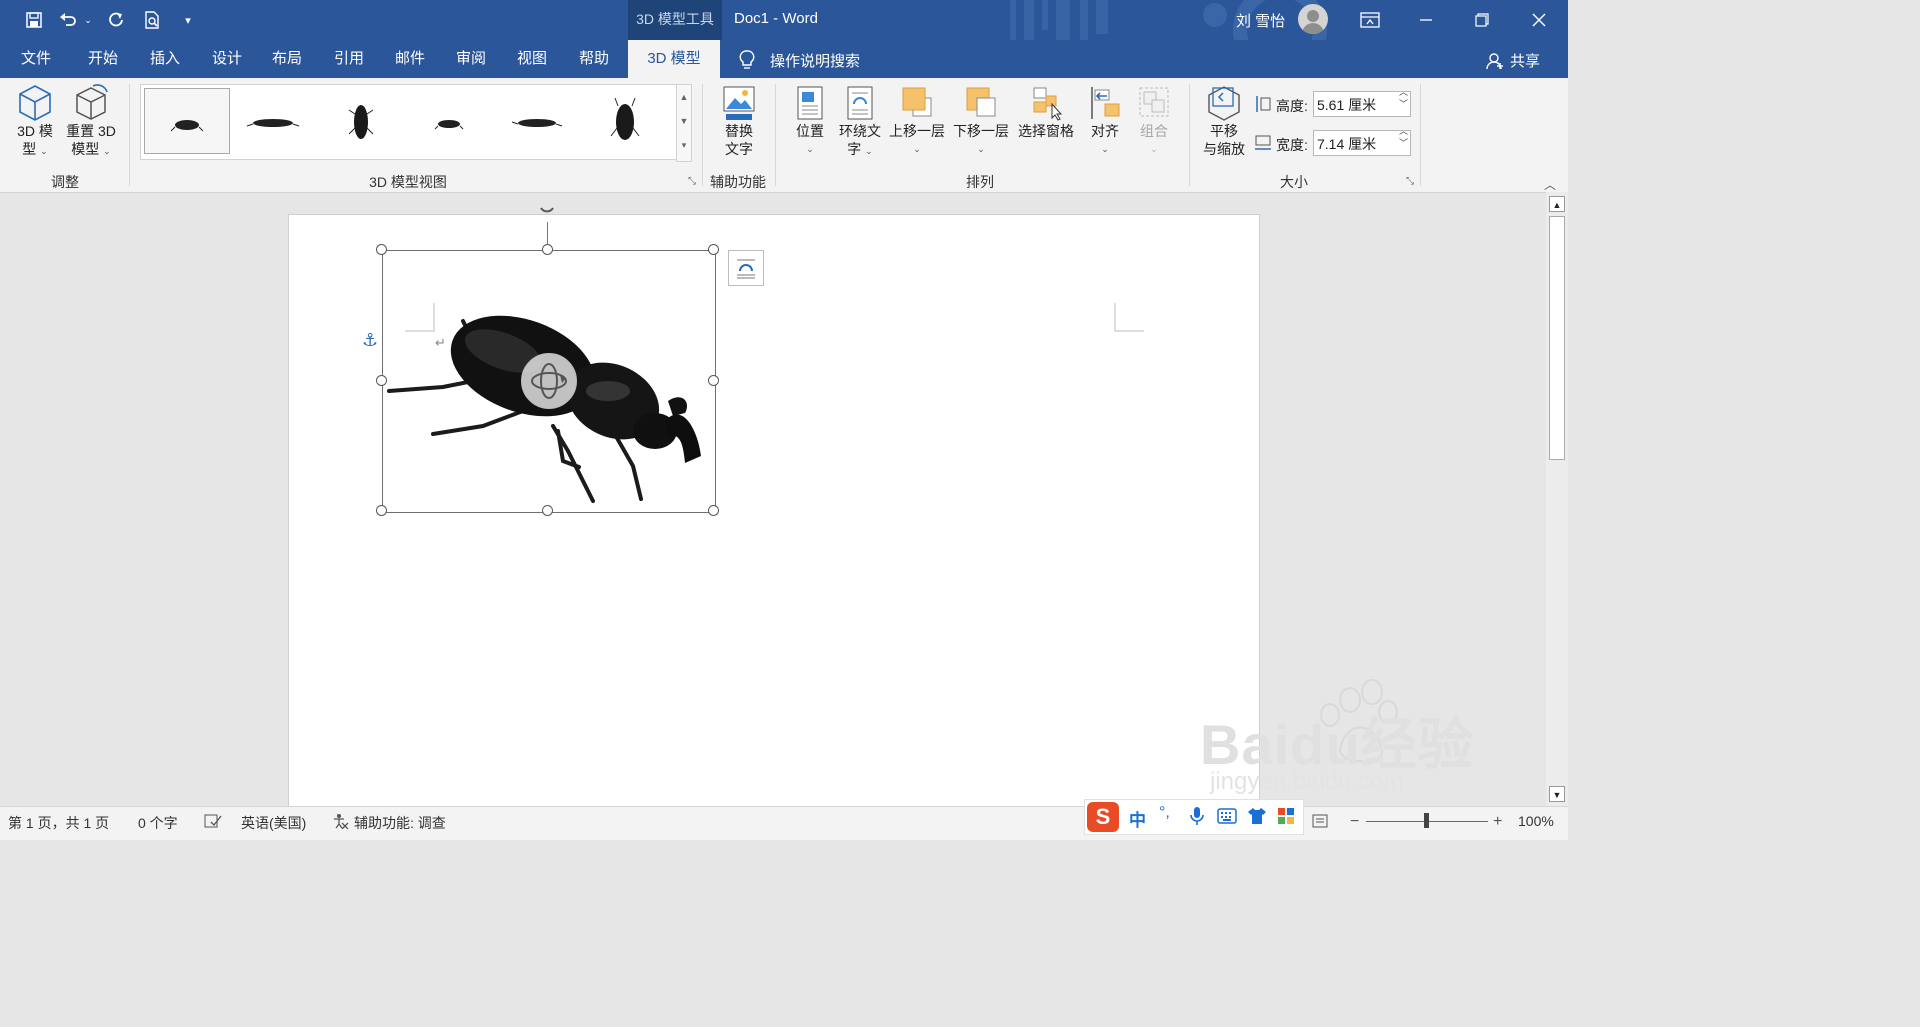 This screenshot has width=1920, height=1027. Describe the element at coordinates (1164, 813) in the screenshot. I see `punctuation-icon: °,` at that location.